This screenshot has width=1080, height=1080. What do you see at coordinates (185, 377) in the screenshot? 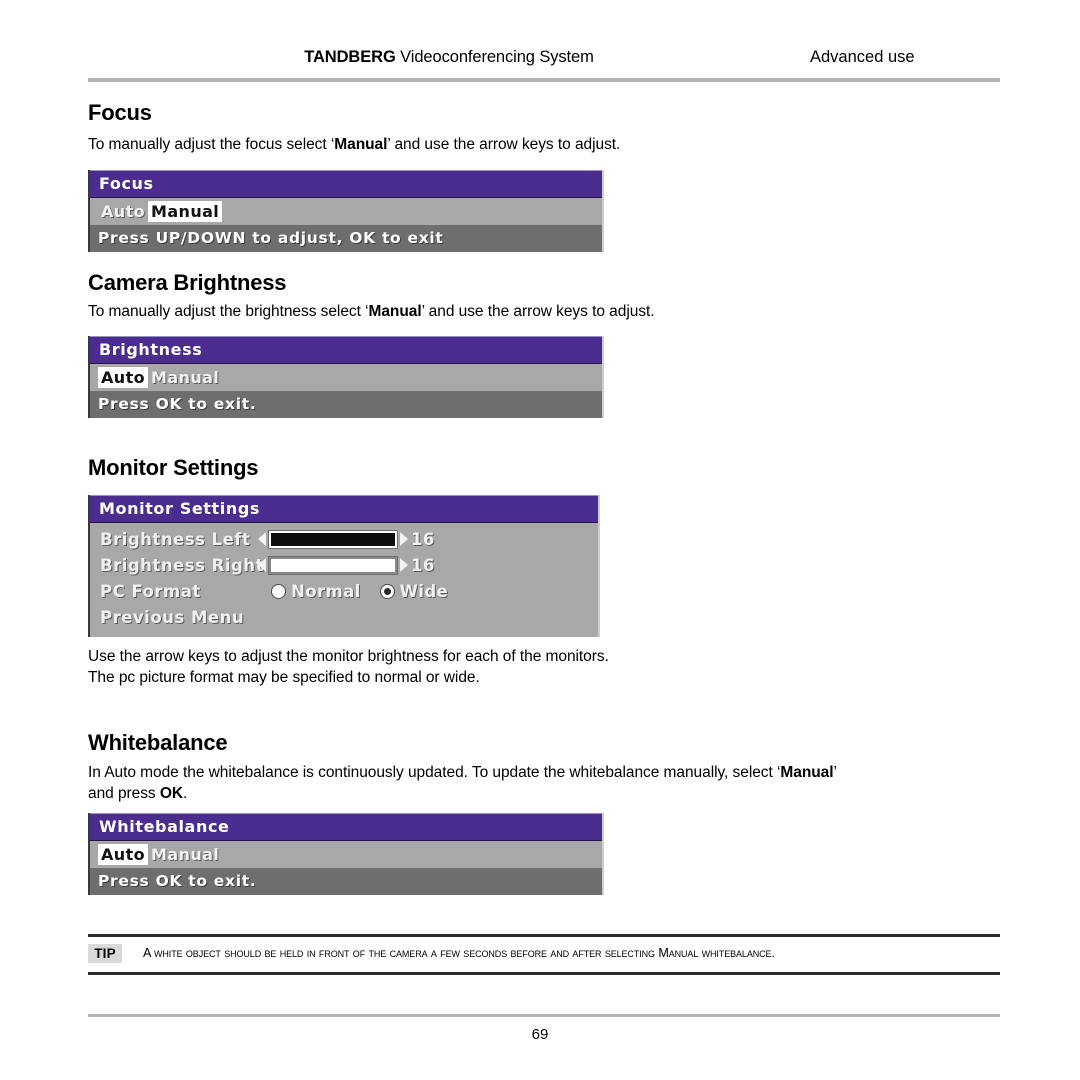
I see `tv-menu-brightness-option-manual: Manual` at bounding box center [185, 377].